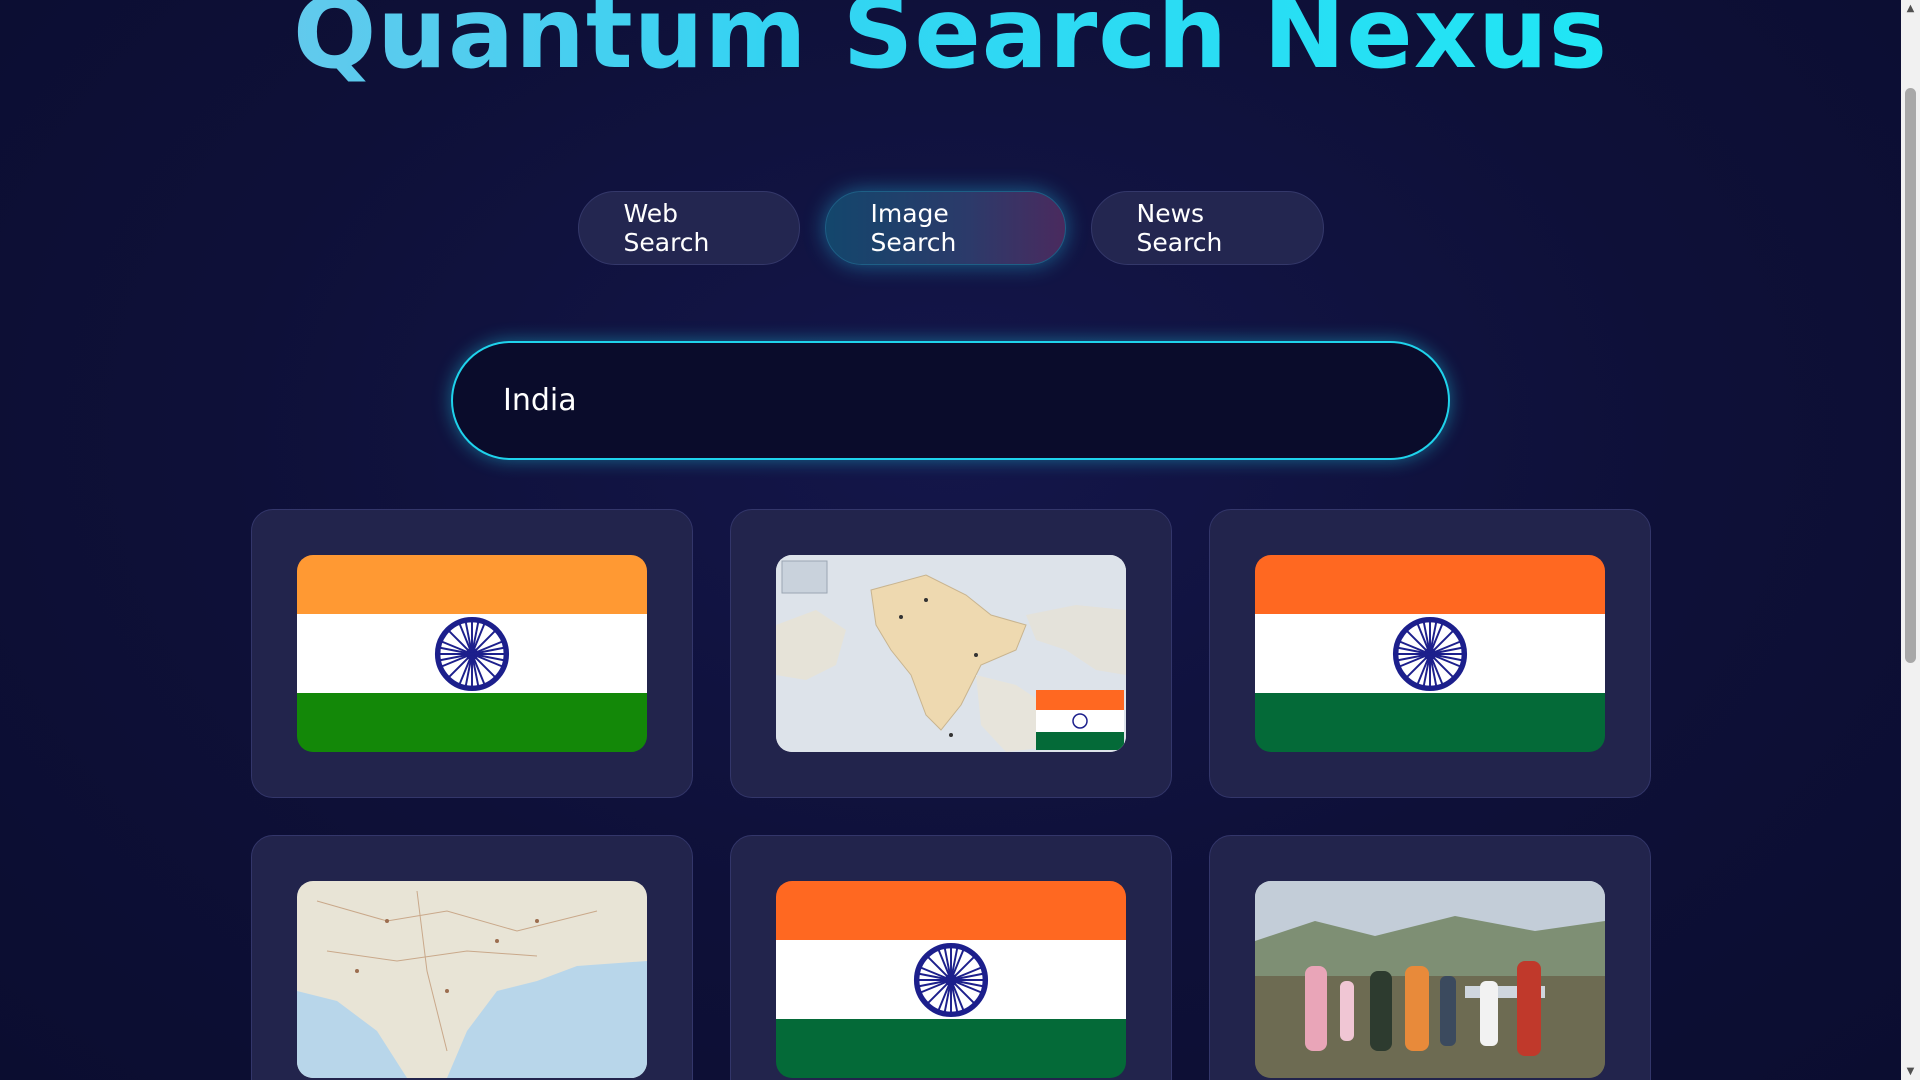 The image size is (1920, 1080). I want to click on search-input, so click(950, 400).